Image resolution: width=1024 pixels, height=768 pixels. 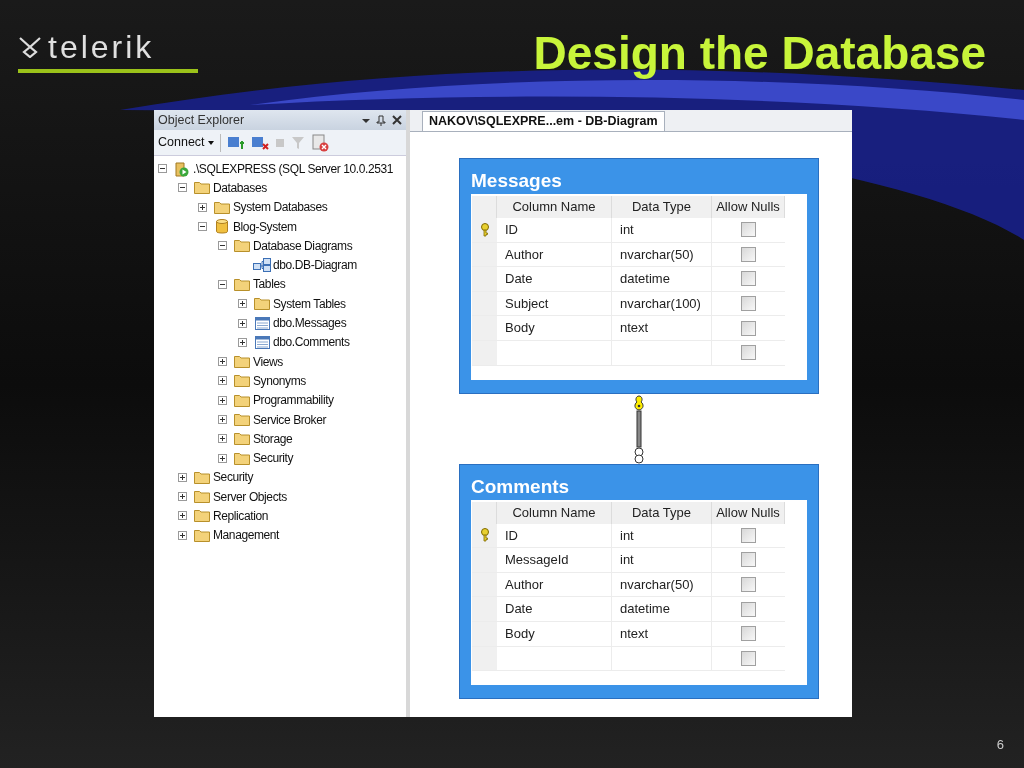 I want to click on diagram-icon, so click(x=262, y=265).